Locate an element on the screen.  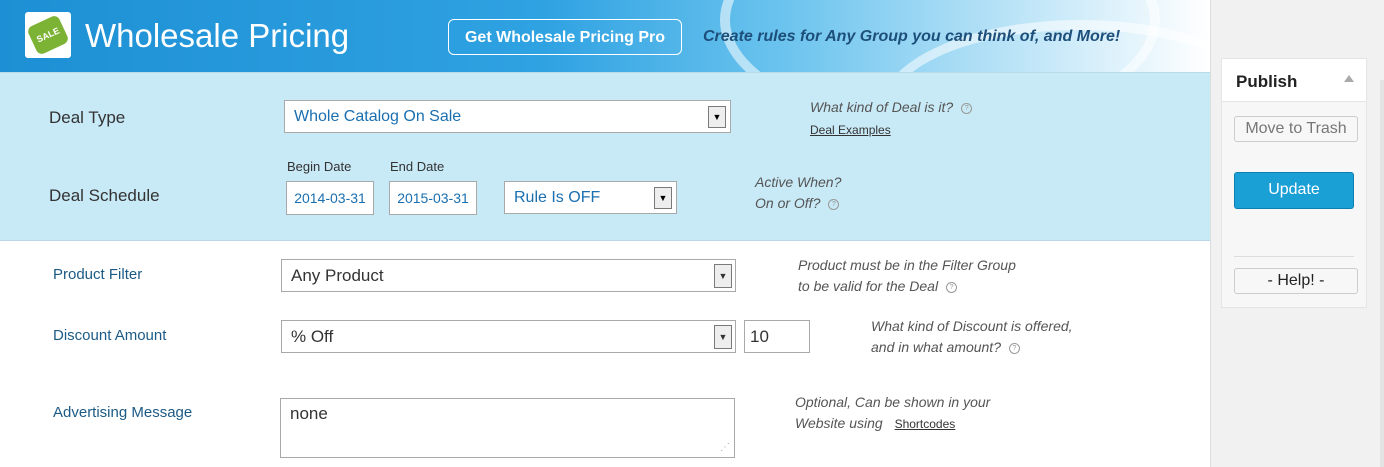
help-button: - Help! - is located at coordinates (1296, 281).